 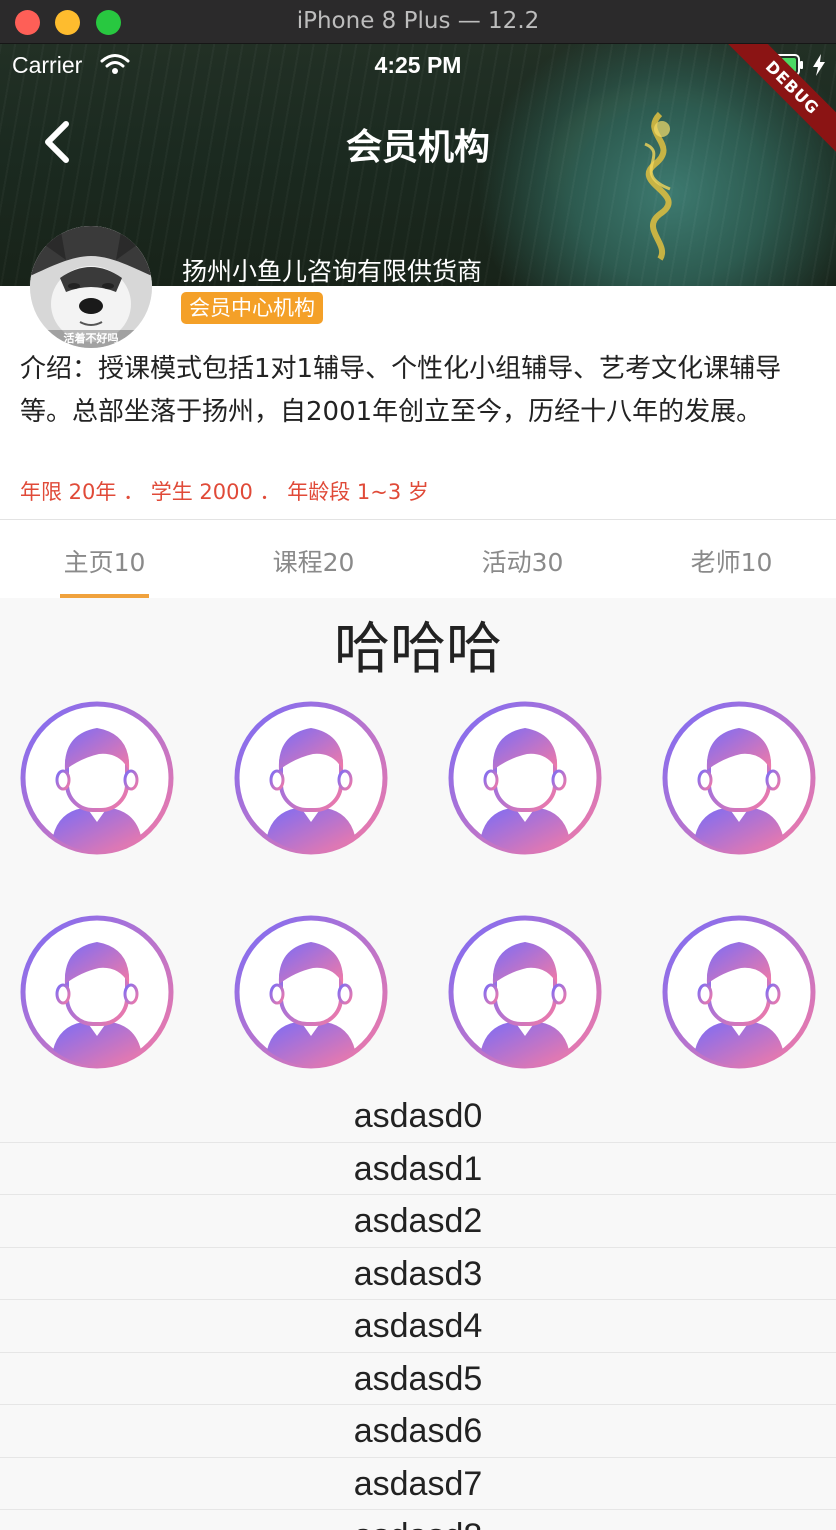 What do you see at coordinates (224, 492) in the screenshot?
I see `org-stats: 年限 20年 ． 学生 2000 ． 年龄段 1~3 岁` at bounding box center [224, 492].